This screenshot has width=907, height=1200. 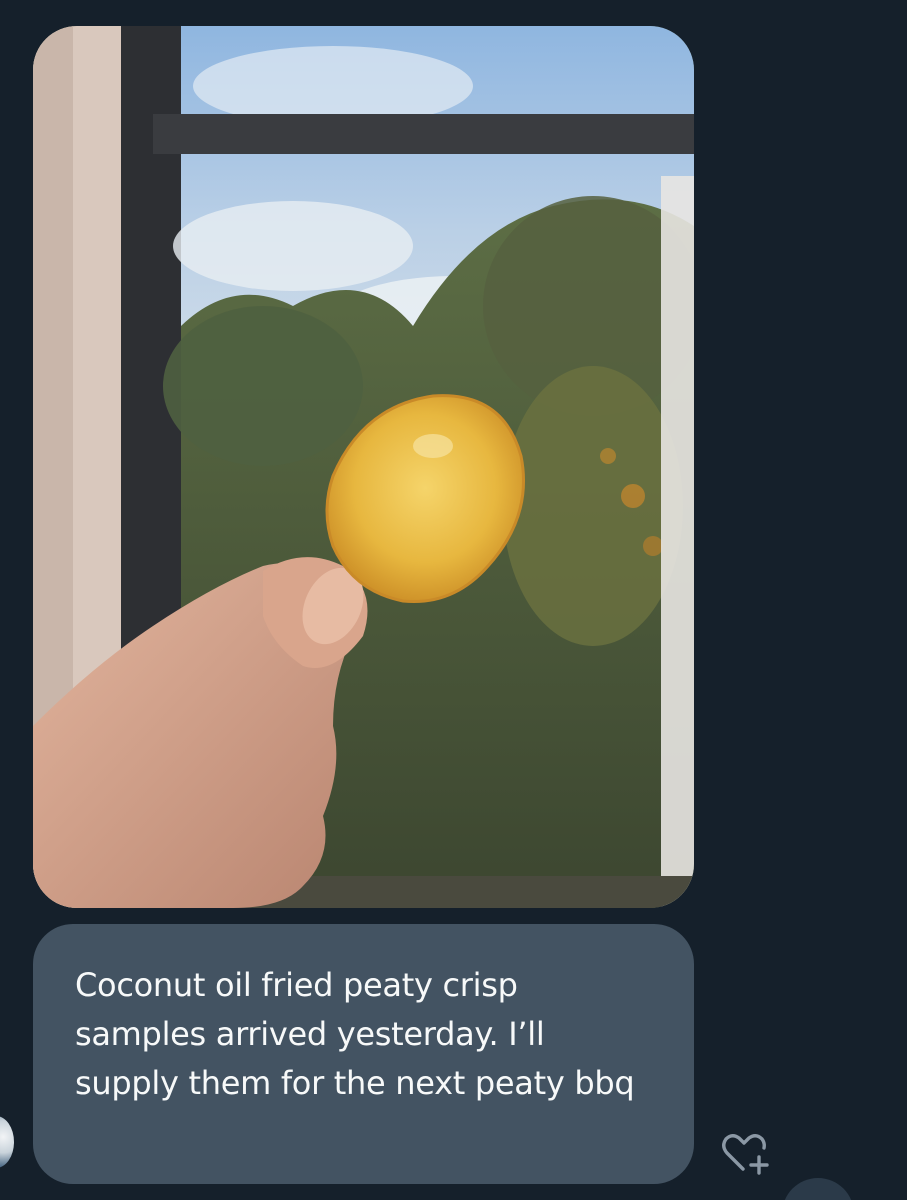 What do you see at coordinates (744, 1154) in the screenshot?
I see `heart-plus-icon` at bounding box center [744, 1154].